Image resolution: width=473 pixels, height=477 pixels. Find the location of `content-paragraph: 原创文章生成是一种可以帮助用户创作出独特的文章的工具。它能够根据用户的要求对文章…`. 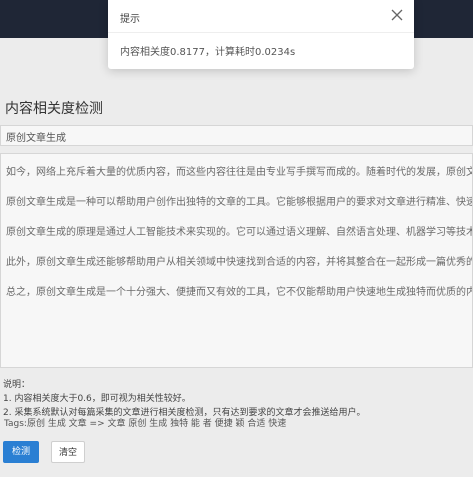

content-paragraph: 原创文章生成是一种可以帮助用户创作出独特的文章的工具。它能够根据用户的要求对文章… is located at coordinates (239, 202).